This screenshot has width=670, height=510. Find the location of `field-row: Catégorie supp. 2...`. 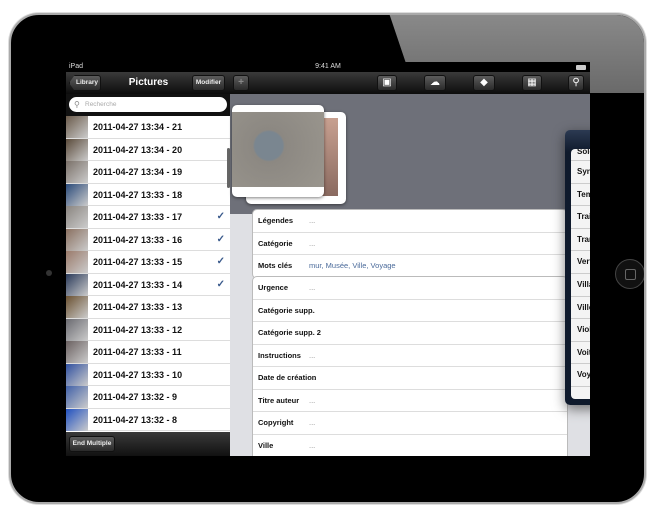

field-row: Catégorie supp. 2... is located at coordinates (410, 333).